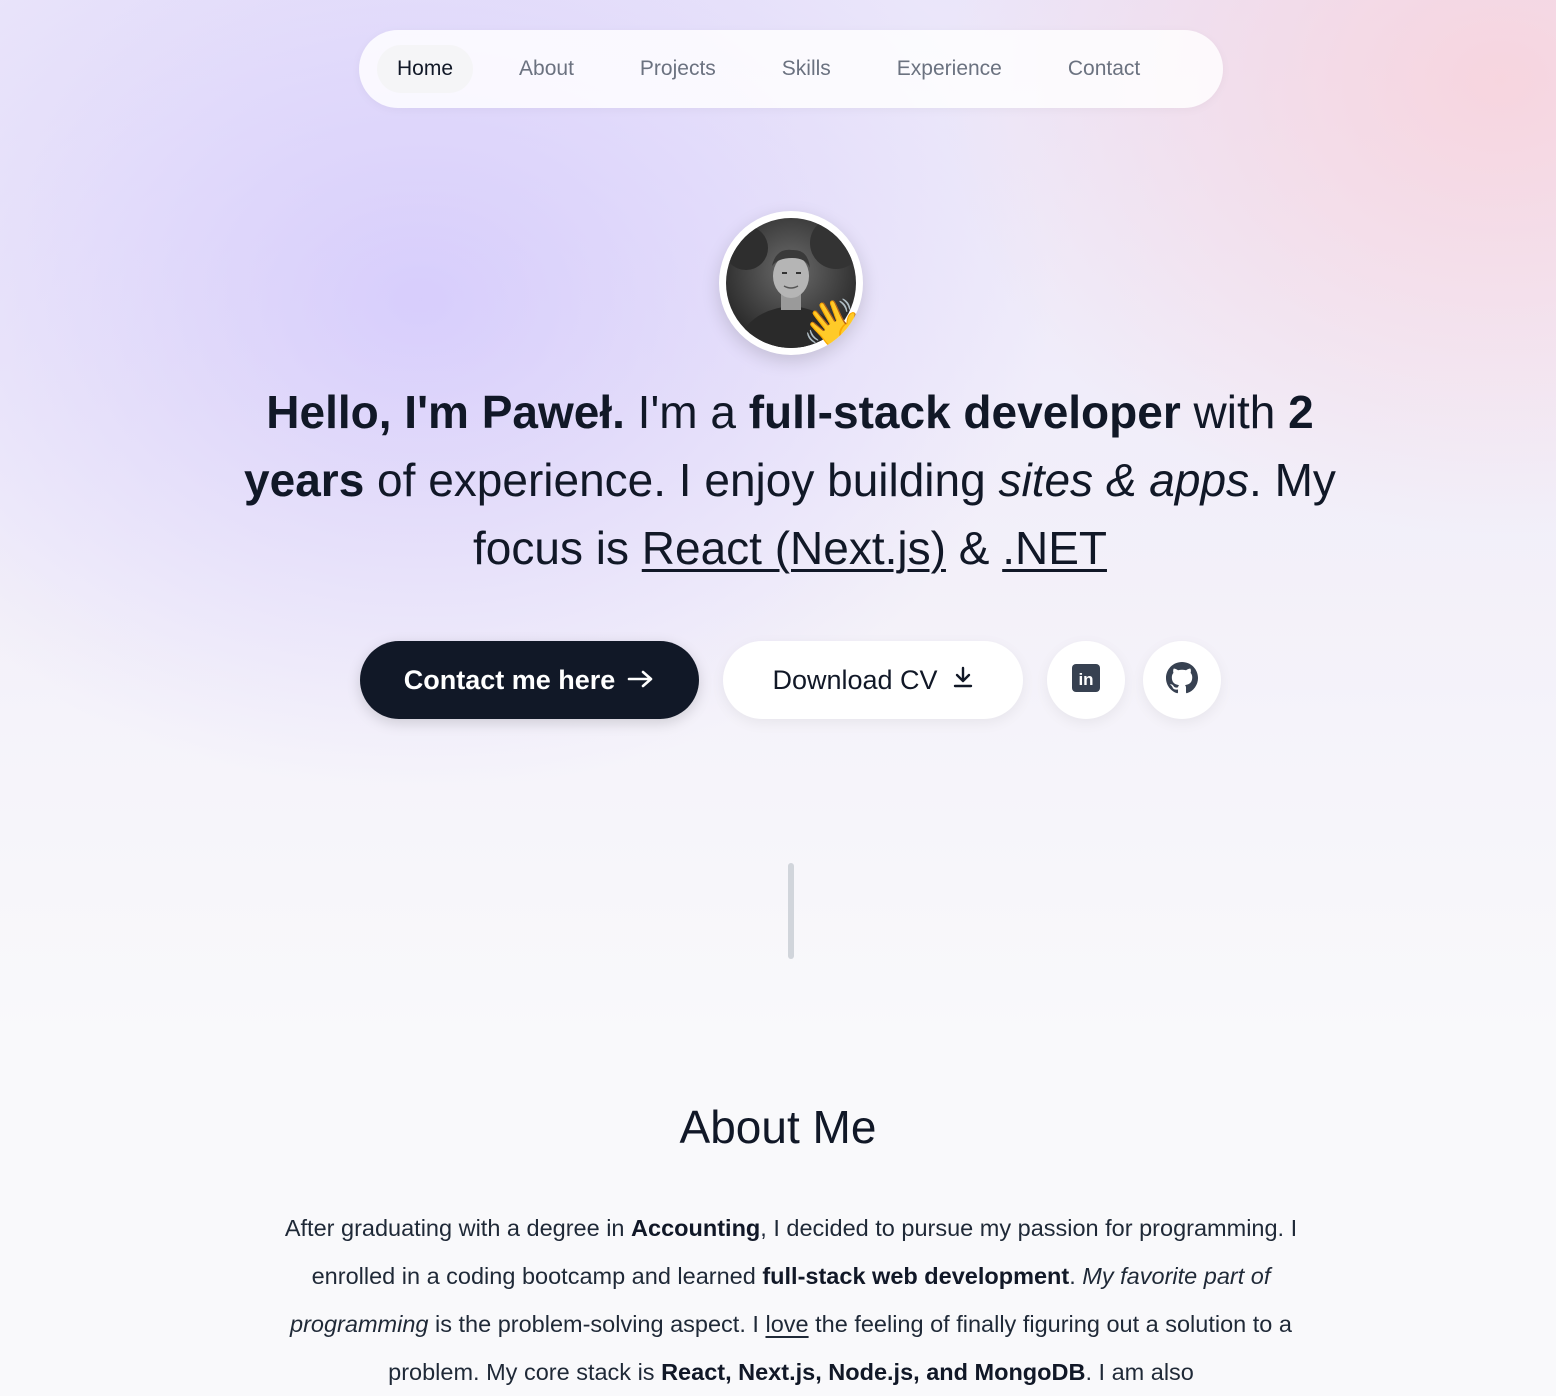 This screenshot has width=1556, height=1396. What do you see at coordinates (964, 412) in the screenshot?
I see `headline-role: full-stack developer` at bounding box center [964, 412].